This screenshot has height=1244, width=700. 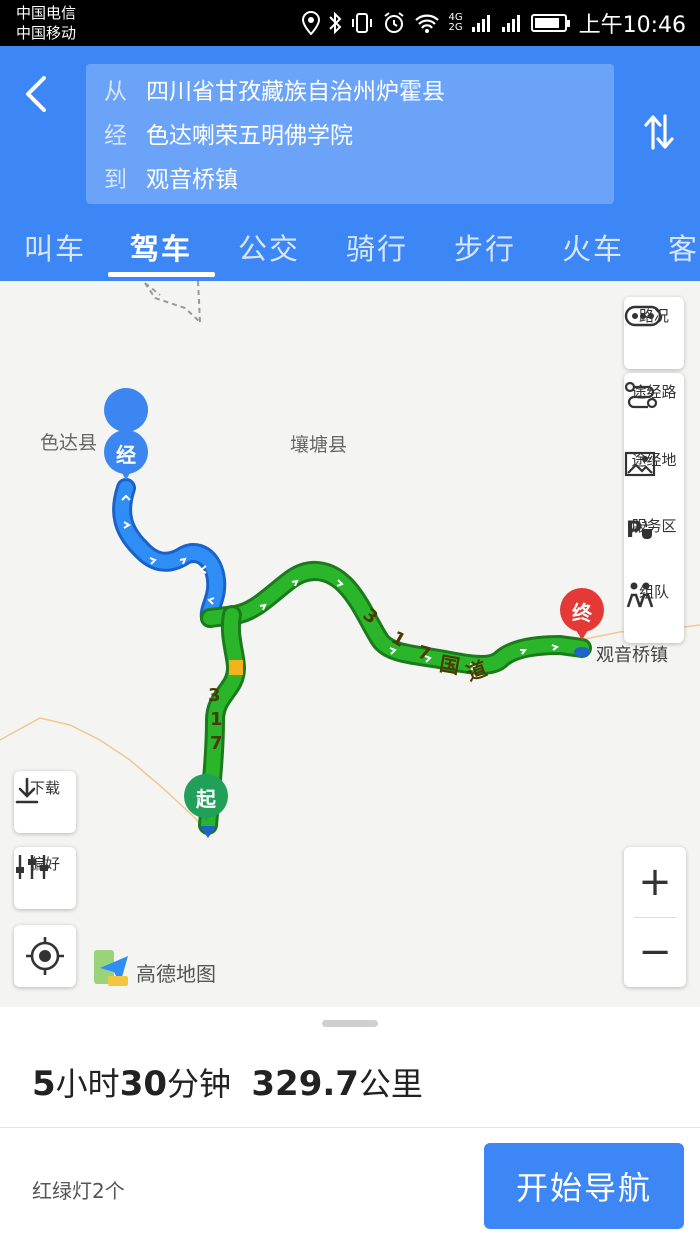 I want to click on route-input-box: 从 四川省甘孜藏族自治州炉霍县 经 色达喇荣五明佛学院 到 观音桥镇, so click(x=350, y=134).